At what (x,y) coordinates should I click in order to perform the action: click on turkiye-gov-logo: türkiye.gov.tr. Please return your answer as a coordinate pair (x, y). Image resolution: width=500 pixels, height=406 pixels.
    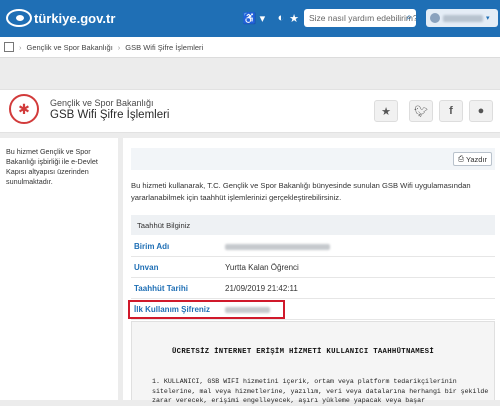
    Looking at the image, I should click on (60, 18).